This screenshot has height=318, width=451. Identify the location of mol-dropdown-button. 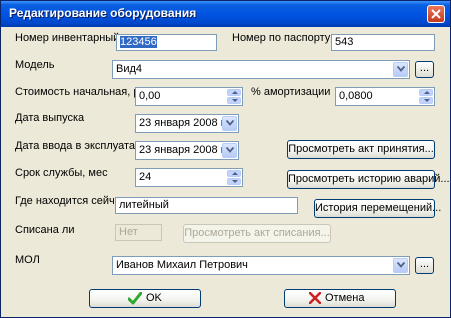
(400, 265).